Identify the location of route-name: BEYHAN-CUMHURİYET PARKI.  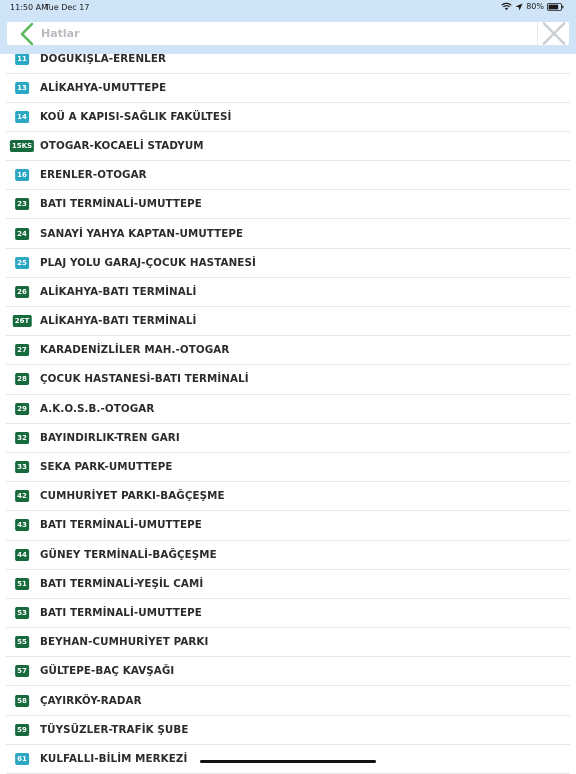
(124, 642).